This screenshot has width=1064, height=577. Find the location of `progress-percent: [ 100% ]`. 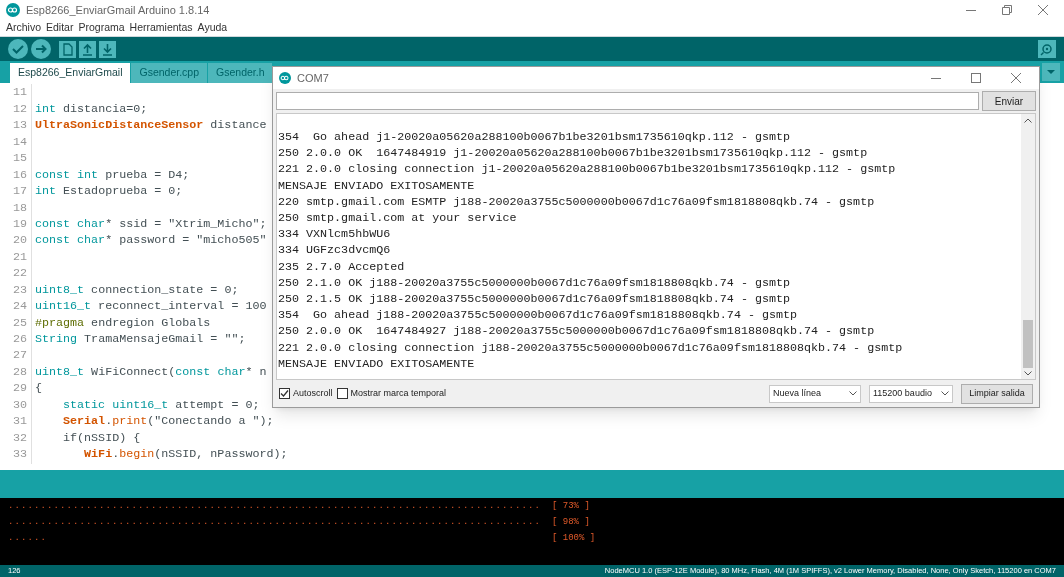

progress-percent: [ 100% ] is located at coordinates (574, 539).